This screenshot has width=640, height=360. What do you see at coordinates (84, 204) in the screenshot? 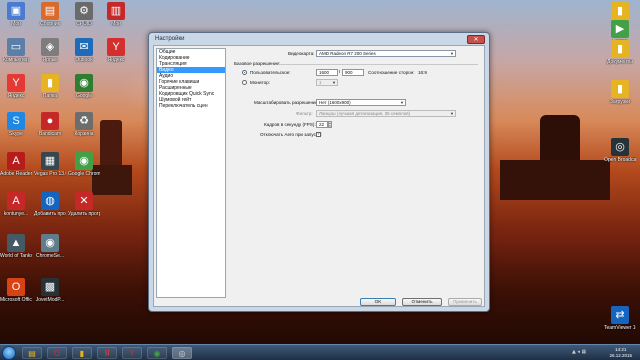
I see `desktop-icon: ✕Удалить программу` at bounding box center [84, 204].